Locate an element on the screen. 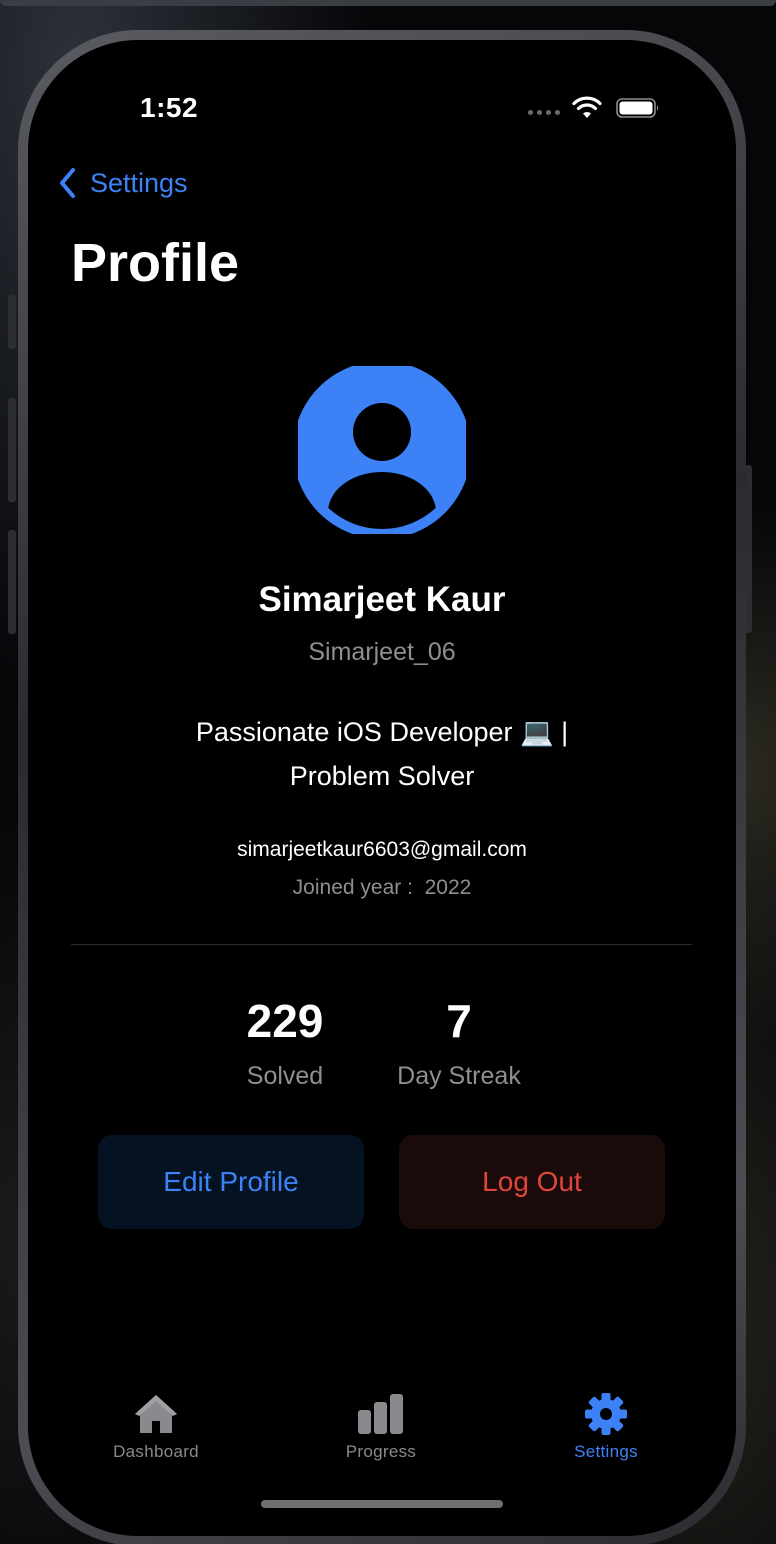 This screenshot has height=1544, width=776. divider is located at coordinates (381, 944).